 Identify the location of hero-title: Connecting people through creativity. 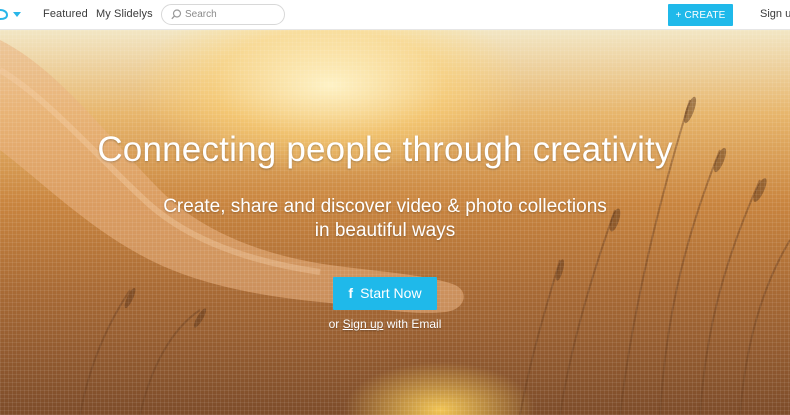
(385, 149).